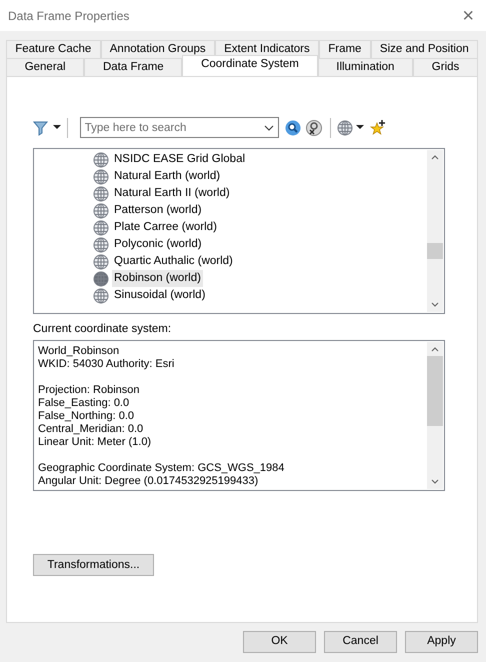  Describe the element at coordinates (102, 329) in the screenshot. I see `section-label: Current coordinate system:` at that location.